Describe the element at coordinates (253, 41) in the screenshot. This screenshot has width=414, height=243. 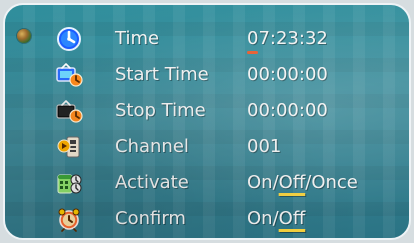
I see `time-cursor-digit: 0` at that location.